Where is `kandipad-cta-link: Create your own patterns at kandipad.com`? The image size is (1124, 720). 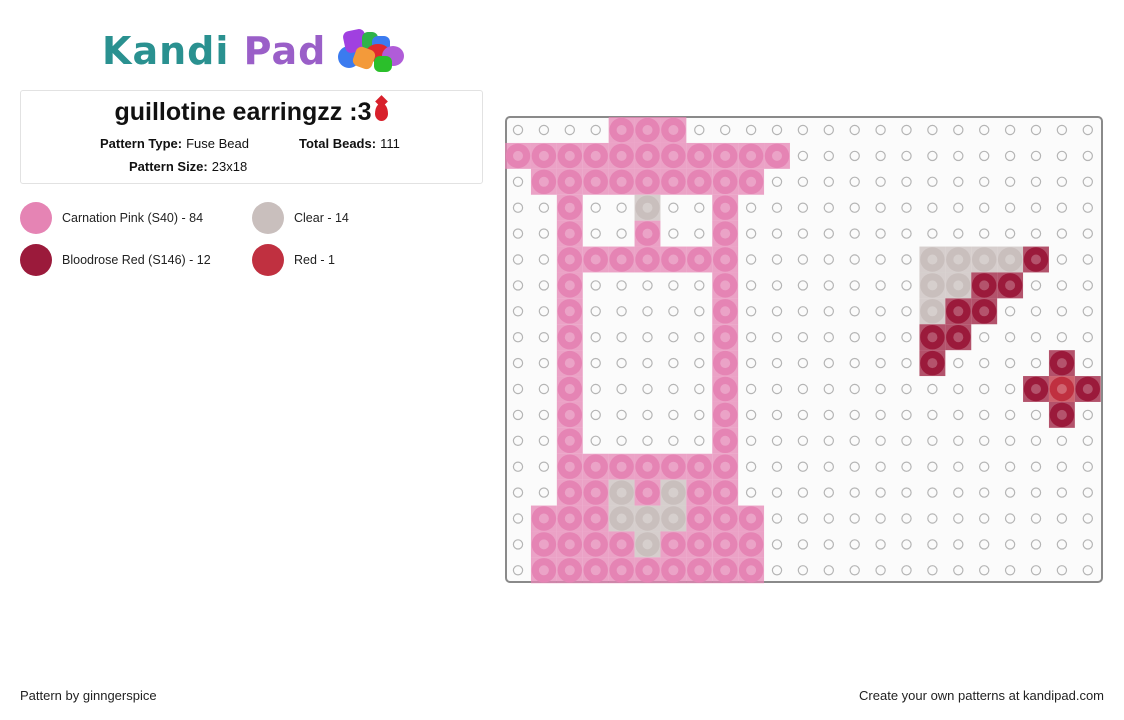 kandipad-cta-link: Create your own patterns at kandipad.com is located at coordinates (981, 695).